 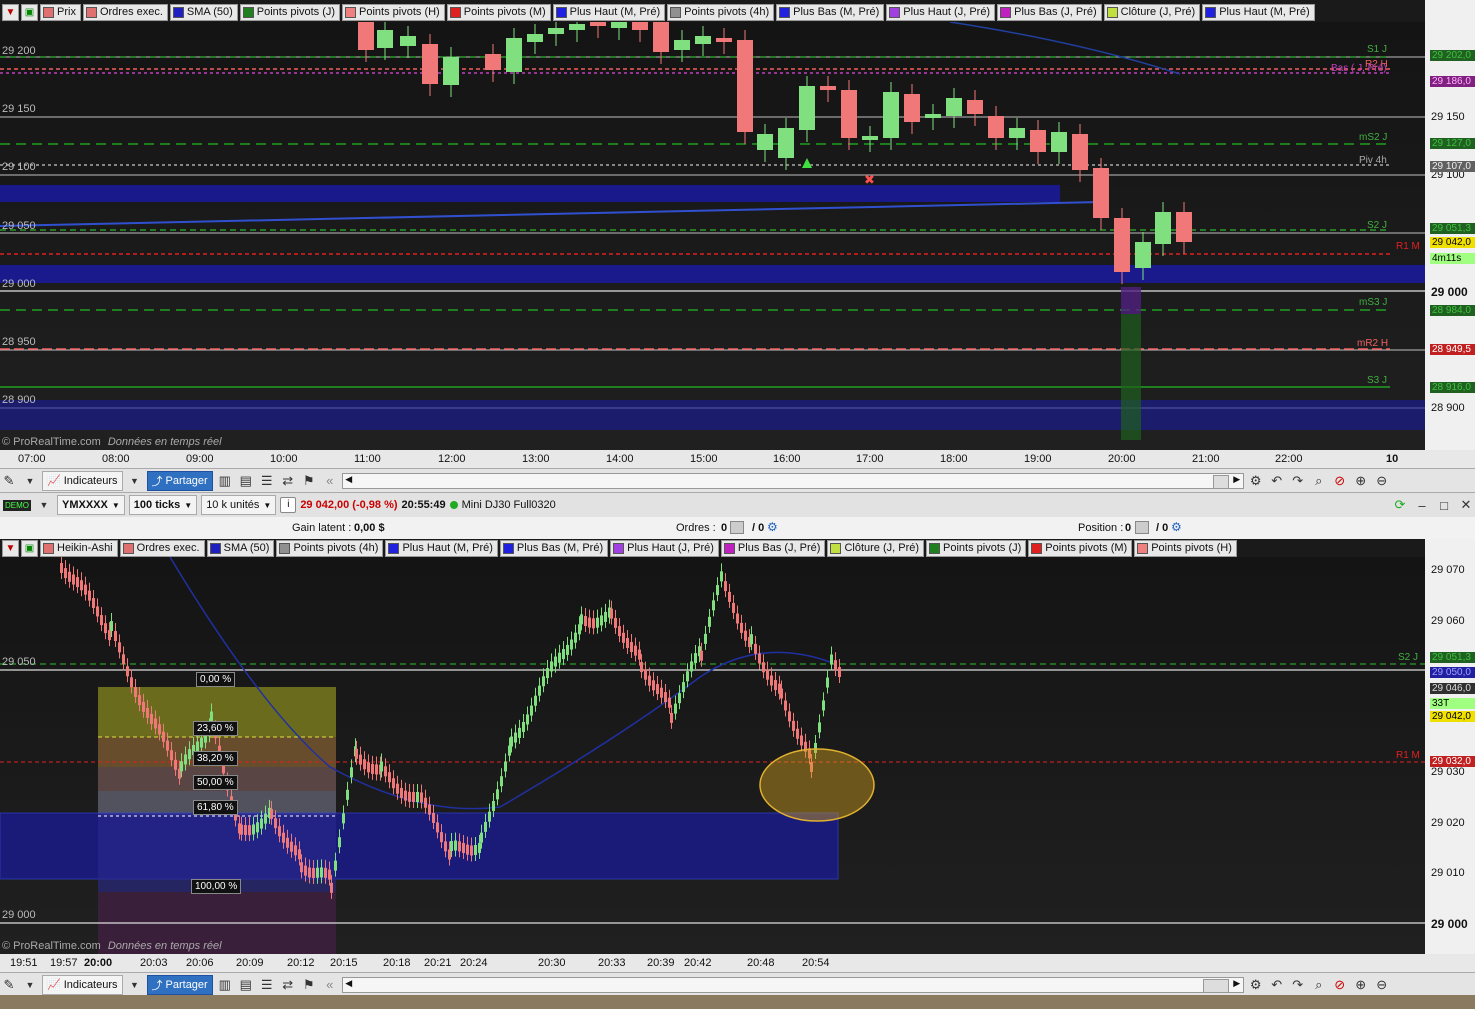 What do you see at coordinates (288, 505) in the screenshot?
I see `info-icon: i` at bounding box center [288, 505].